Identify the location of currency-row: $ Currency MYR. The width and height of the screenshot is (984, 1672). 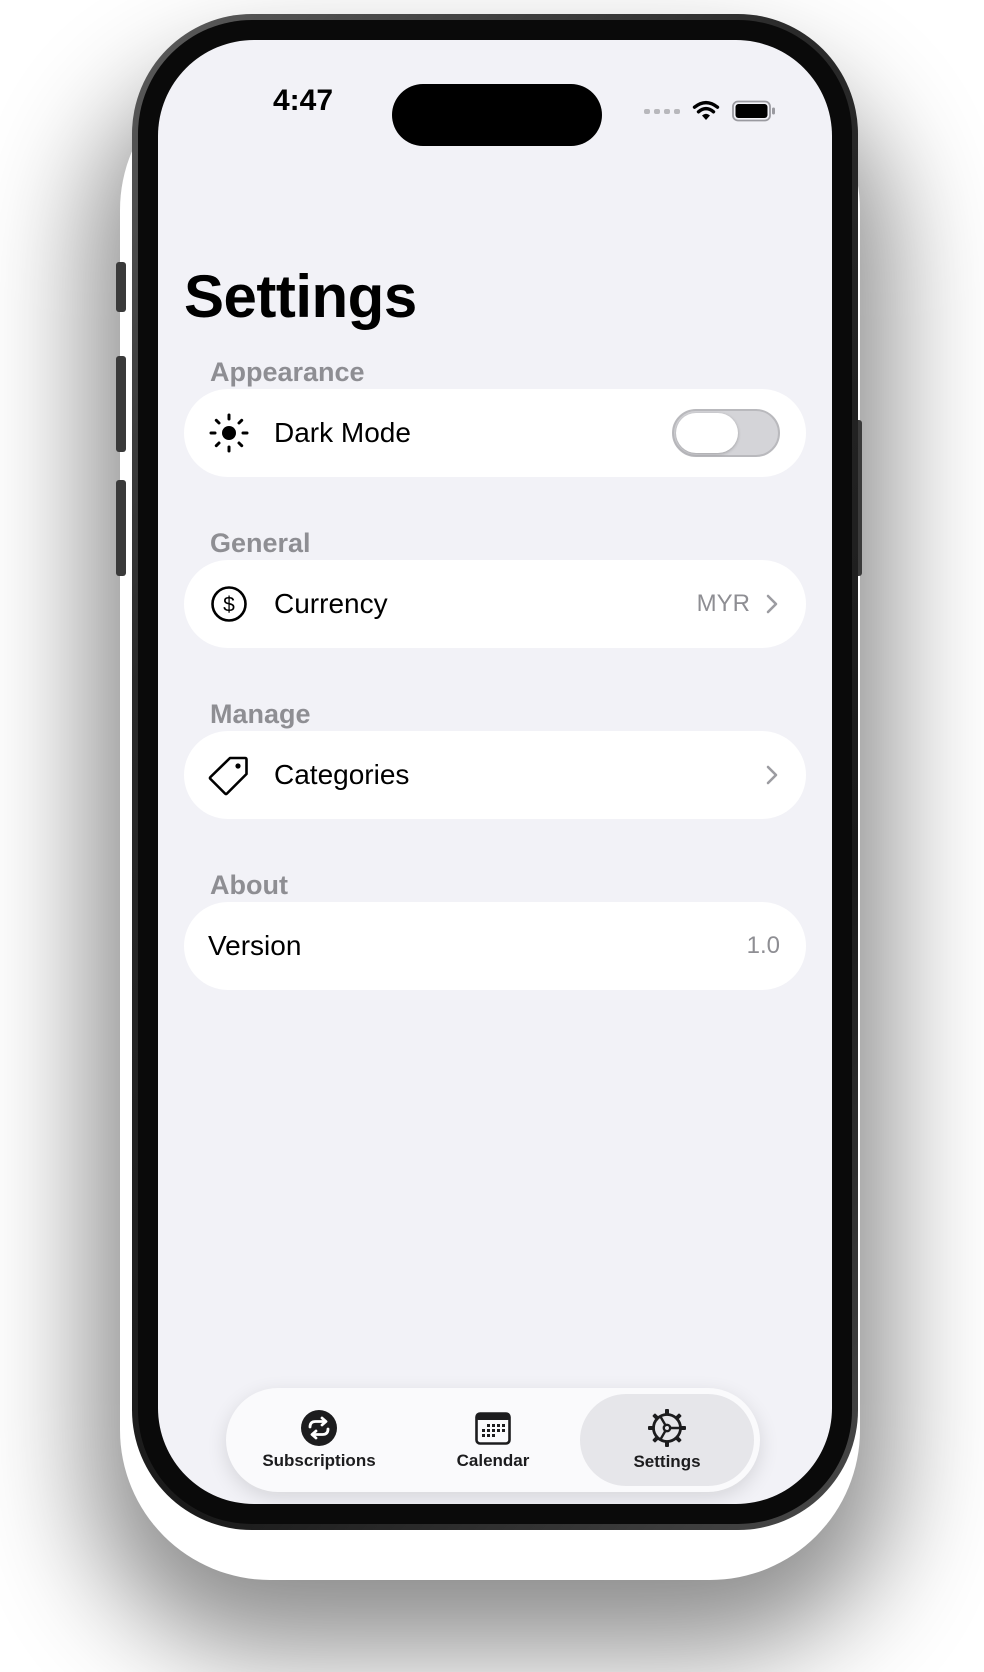
(495, 604).